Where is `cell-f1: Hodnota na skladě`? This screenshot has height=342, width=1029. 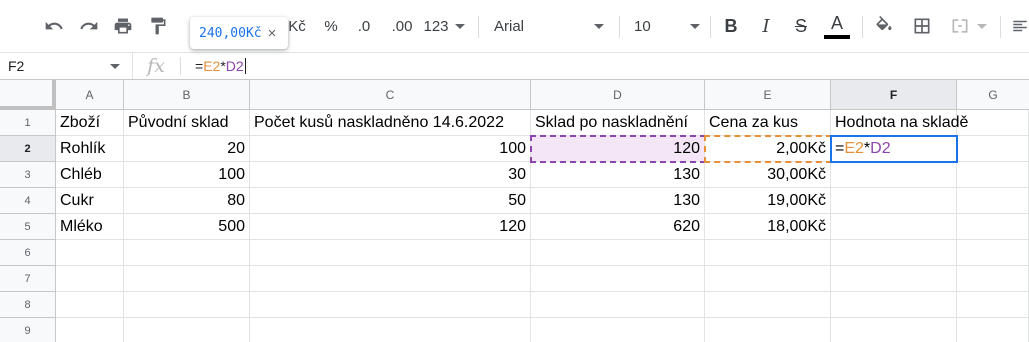
cell-f1: Hodnota na skladě is located at coordinates (899, 123).